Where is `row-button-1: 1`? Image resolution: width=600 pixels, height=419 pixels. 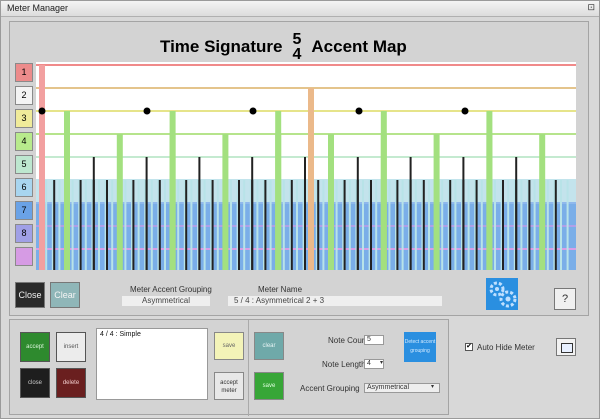
row-button-1: 1 is located at coordinates (24, 72).